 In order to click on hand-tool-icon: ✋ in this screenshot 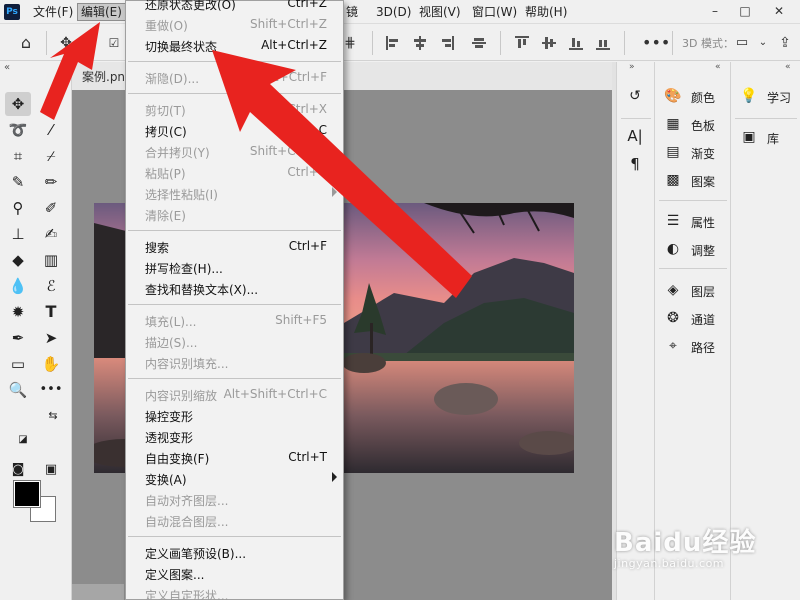, I will do `click(51, 364)`.